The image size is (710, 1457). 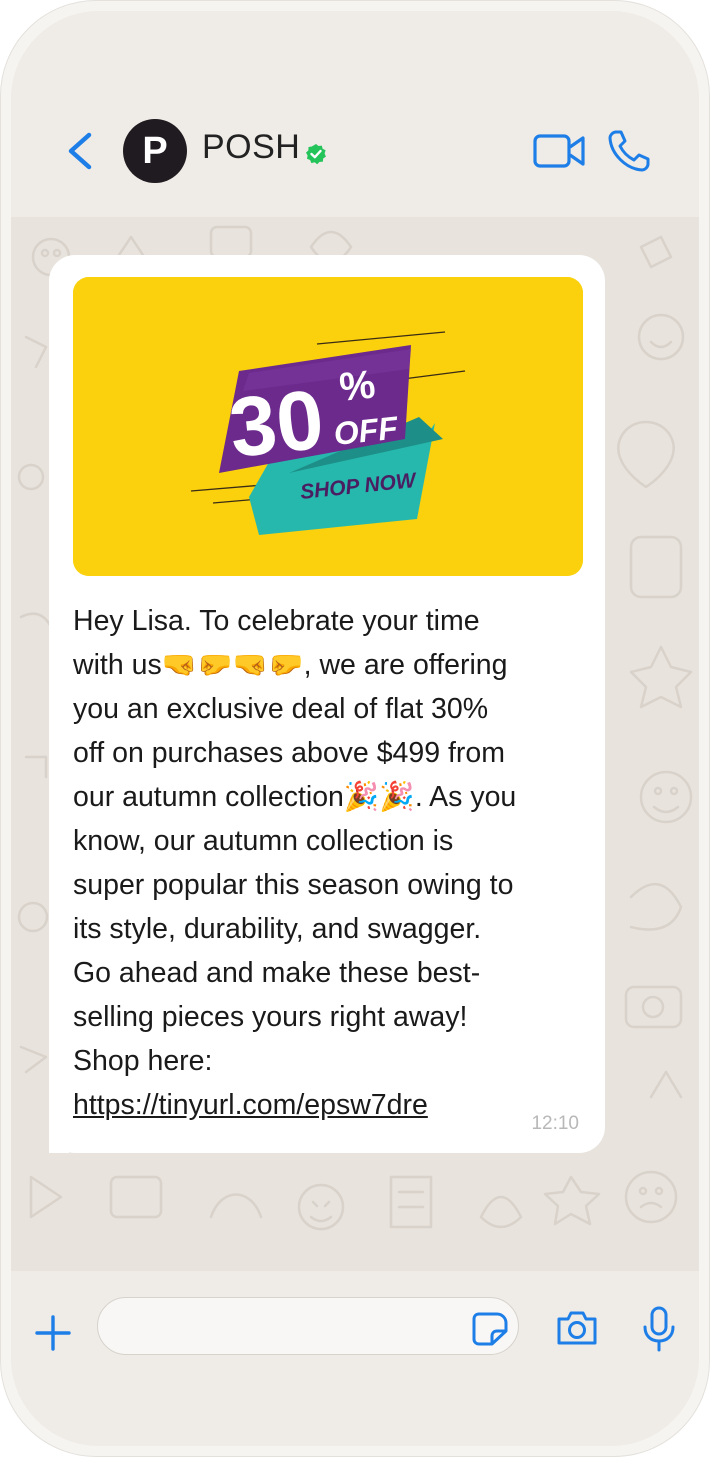 I want to click on promo-discount-number: 30, so click(x=276, y=423).